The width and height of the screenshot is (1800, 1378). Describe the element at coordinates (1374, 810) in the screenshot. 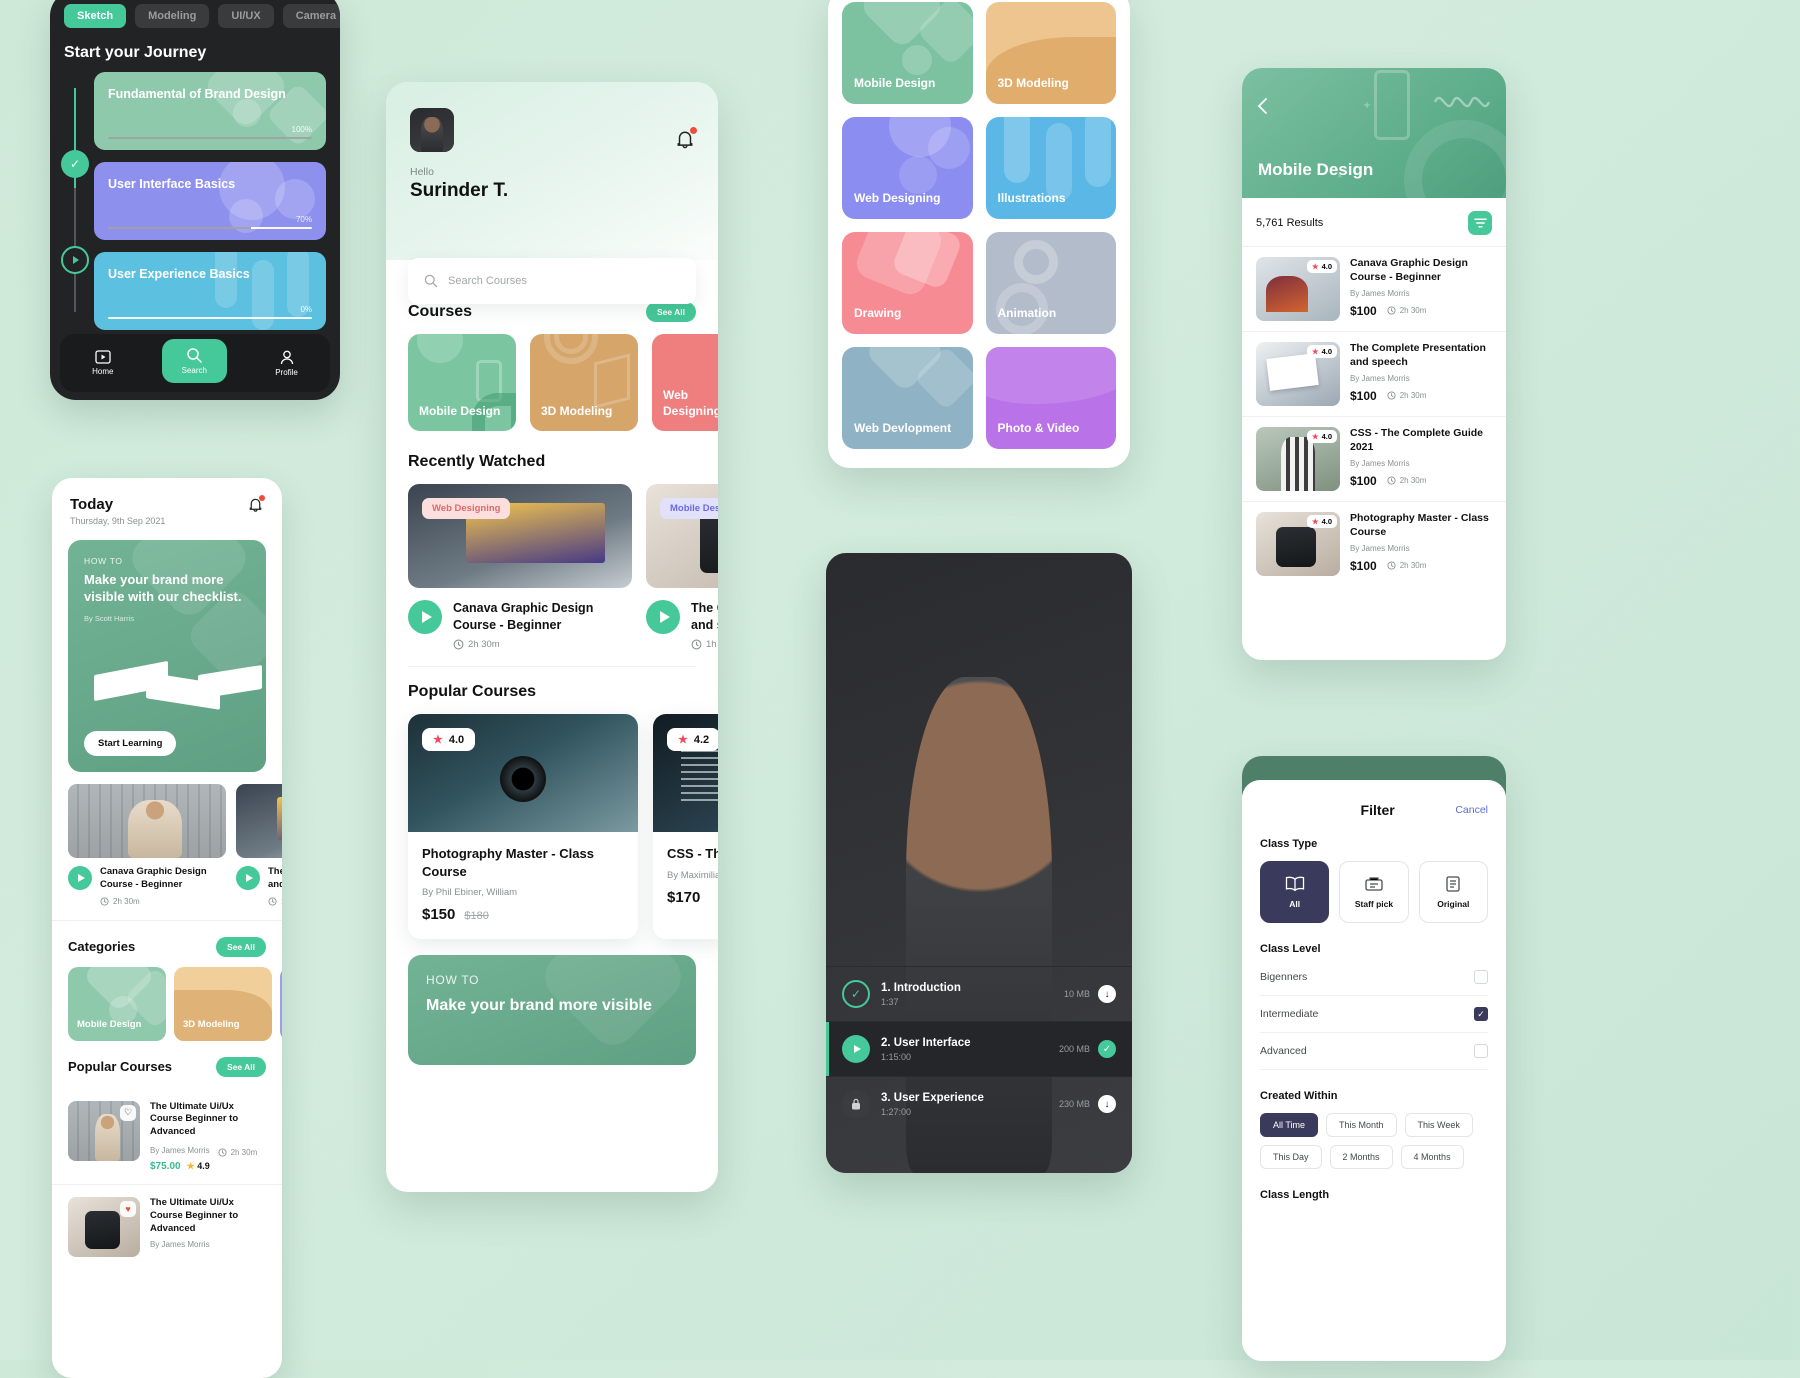

I see `filter-header: Filter Cancel` at that location.